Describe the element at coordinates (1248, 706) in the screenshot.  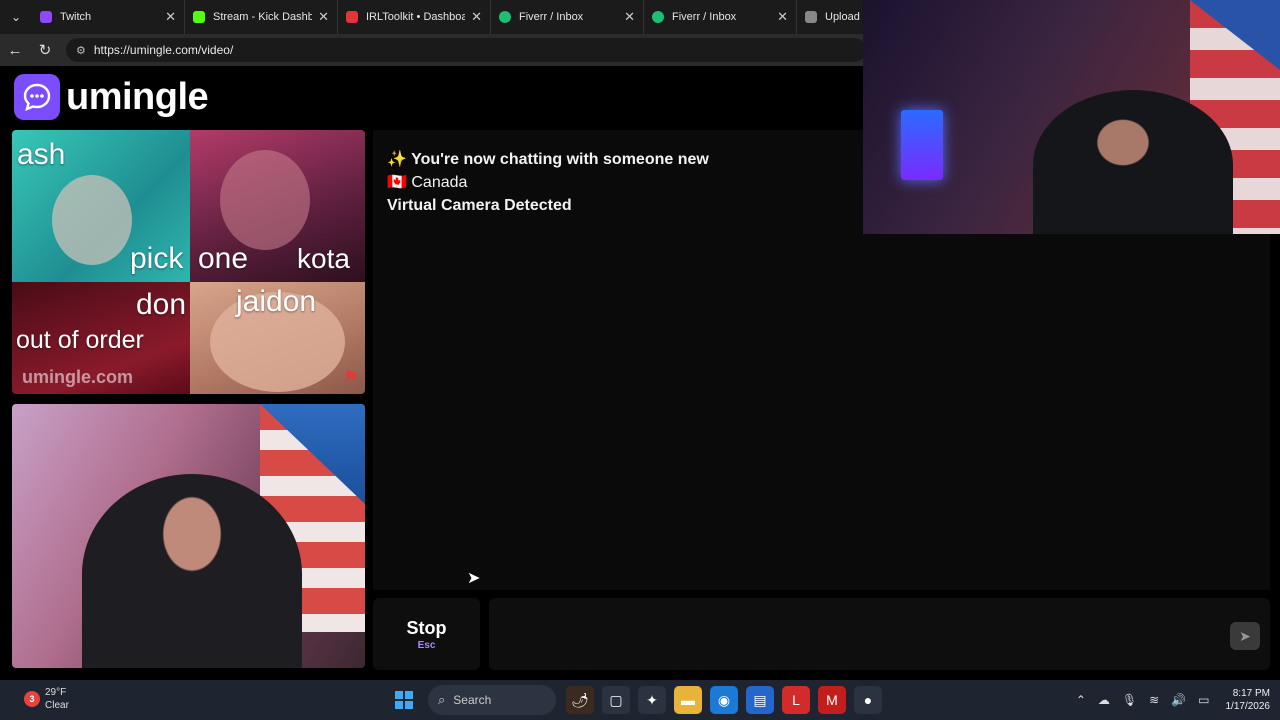
I see `date: 1/17/2026` at that location.